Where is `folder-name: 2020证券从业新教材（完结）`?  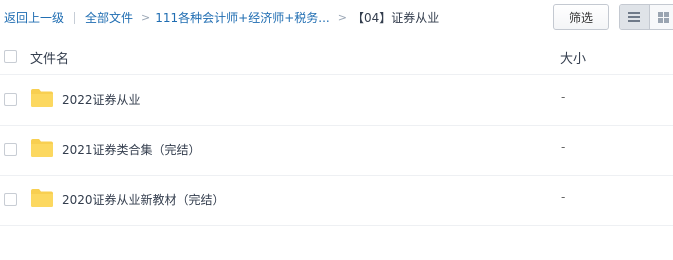
folder-name: 2020证券从业新教材（完结） is located at coordinates (143, 199).